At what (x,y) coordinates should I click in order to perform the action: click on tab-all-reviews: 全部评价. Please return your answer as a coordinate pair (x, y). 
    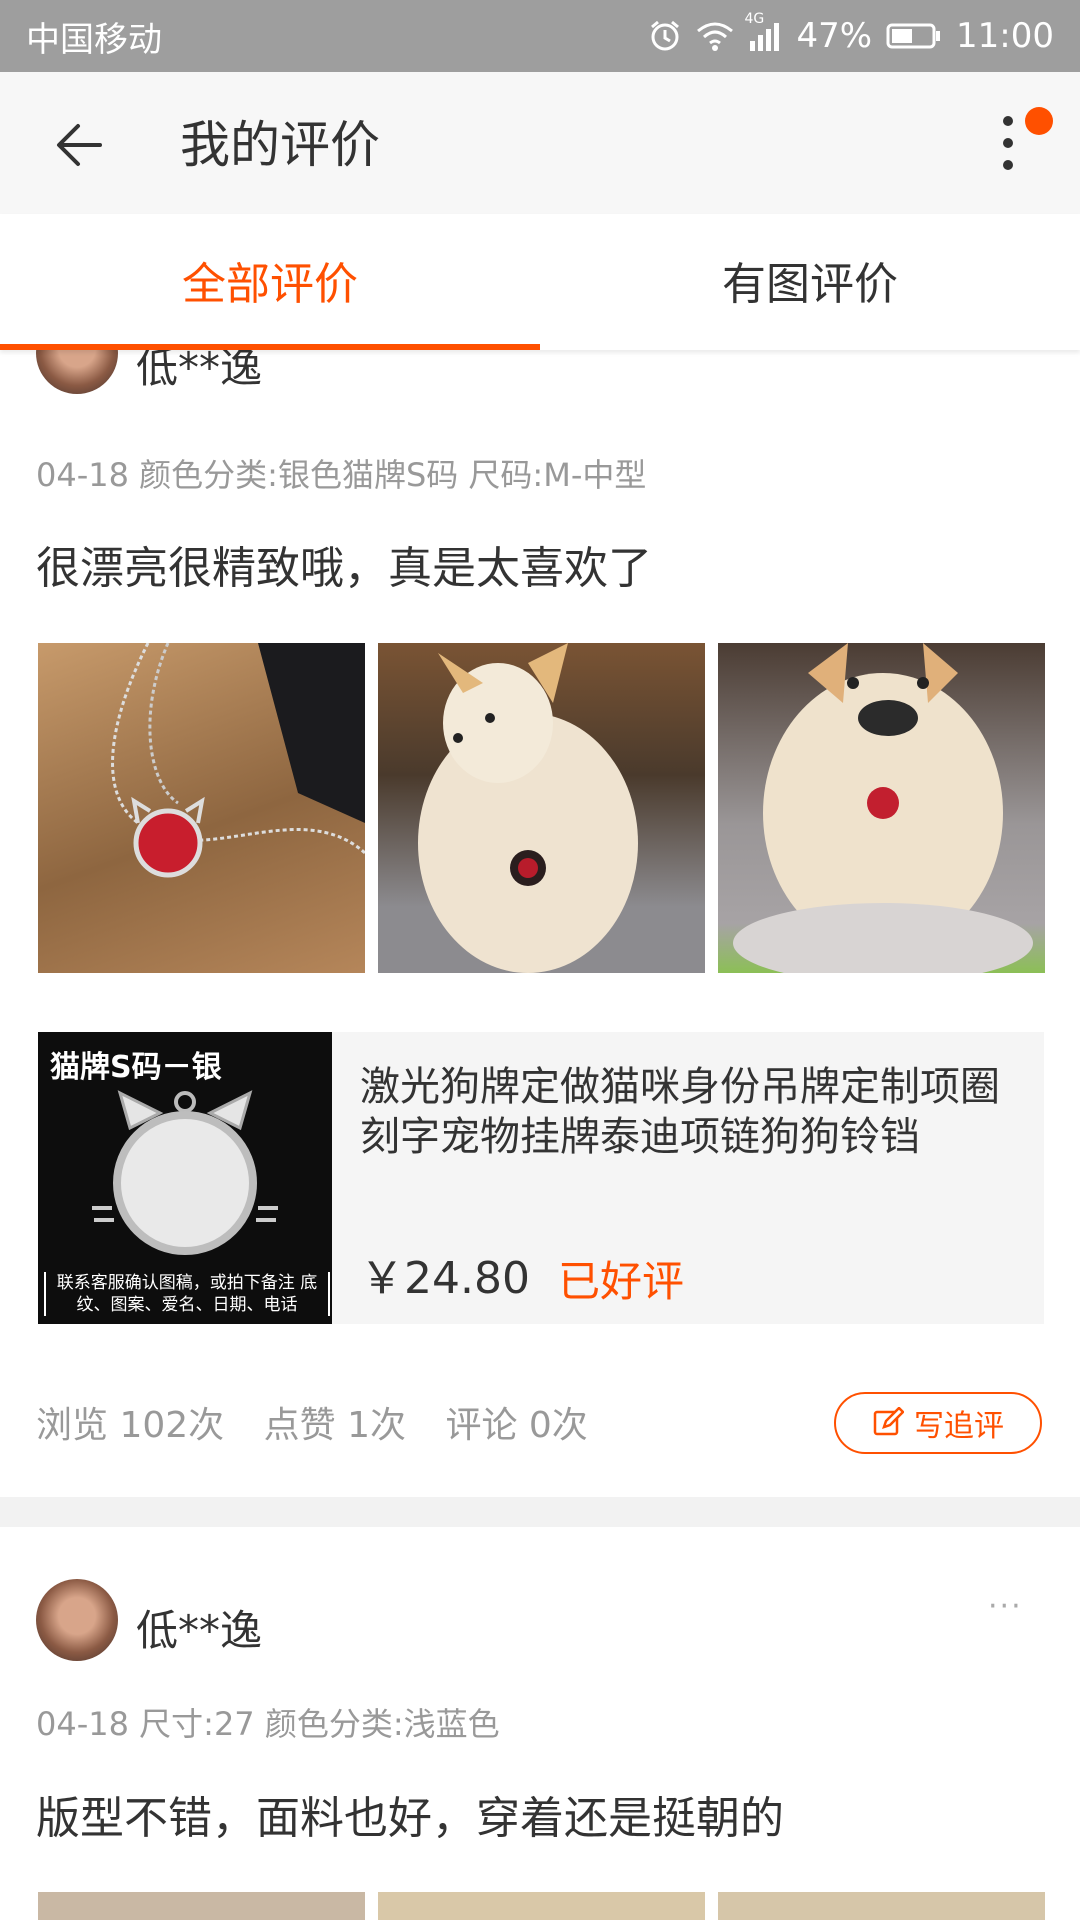
    Looking at the image, I should click on (270, 282).